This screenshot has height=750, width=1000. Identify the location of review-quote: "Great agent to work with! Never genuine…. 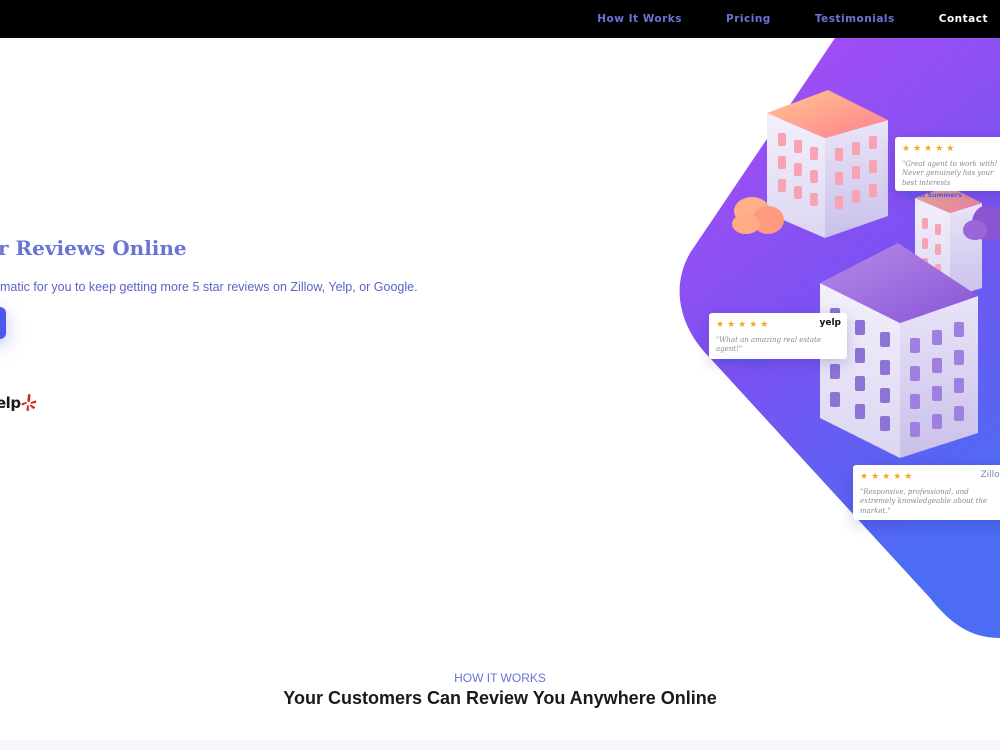
(950, 173).